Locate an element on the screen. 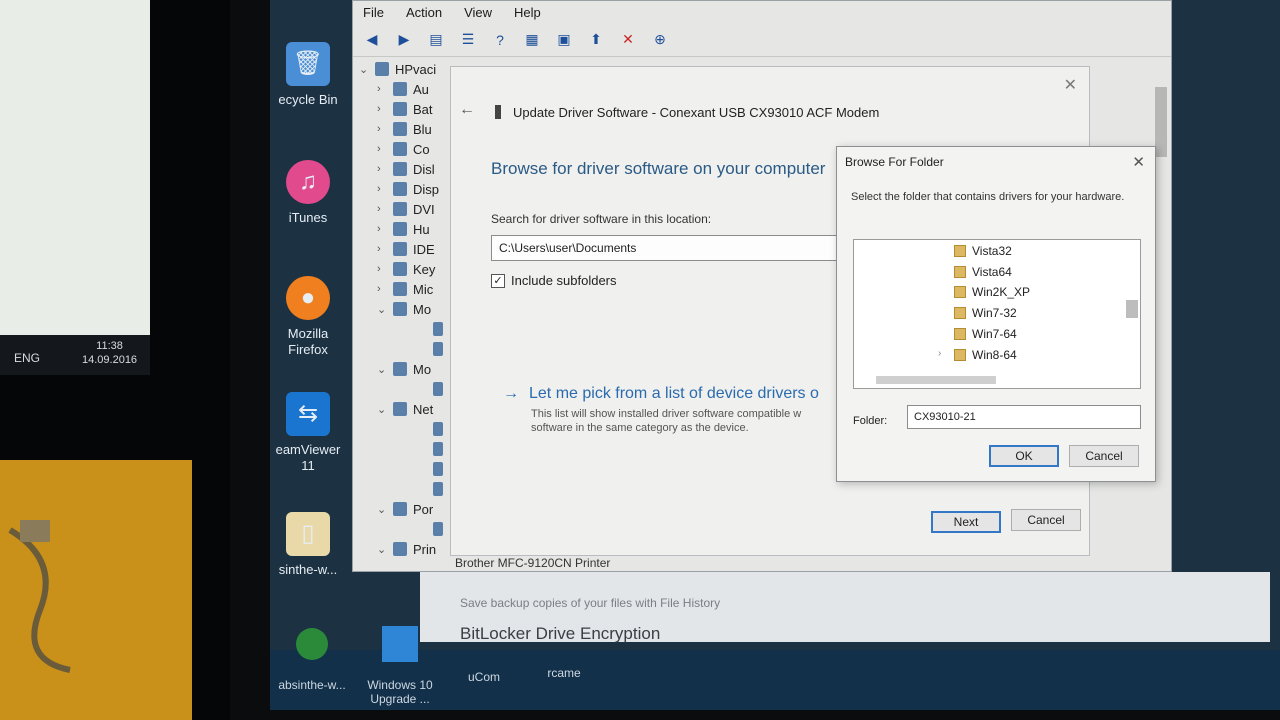 The width and height of the screenshot is (1280, 720). uninstall-icon: ✕ is located at coordinates (628, 40).